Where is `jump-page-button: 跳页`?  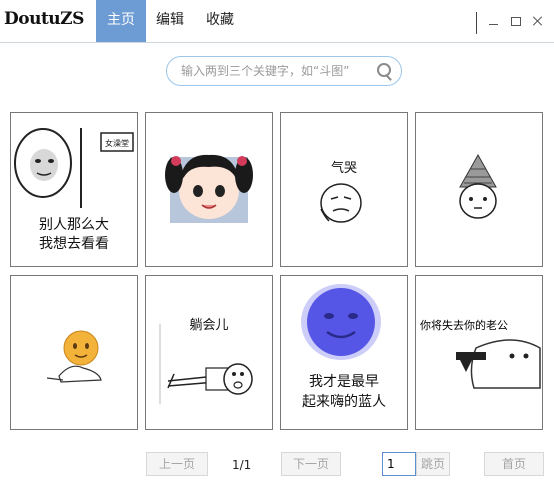 jump-page-button: 跳页 is located at coordinates (433, 464).